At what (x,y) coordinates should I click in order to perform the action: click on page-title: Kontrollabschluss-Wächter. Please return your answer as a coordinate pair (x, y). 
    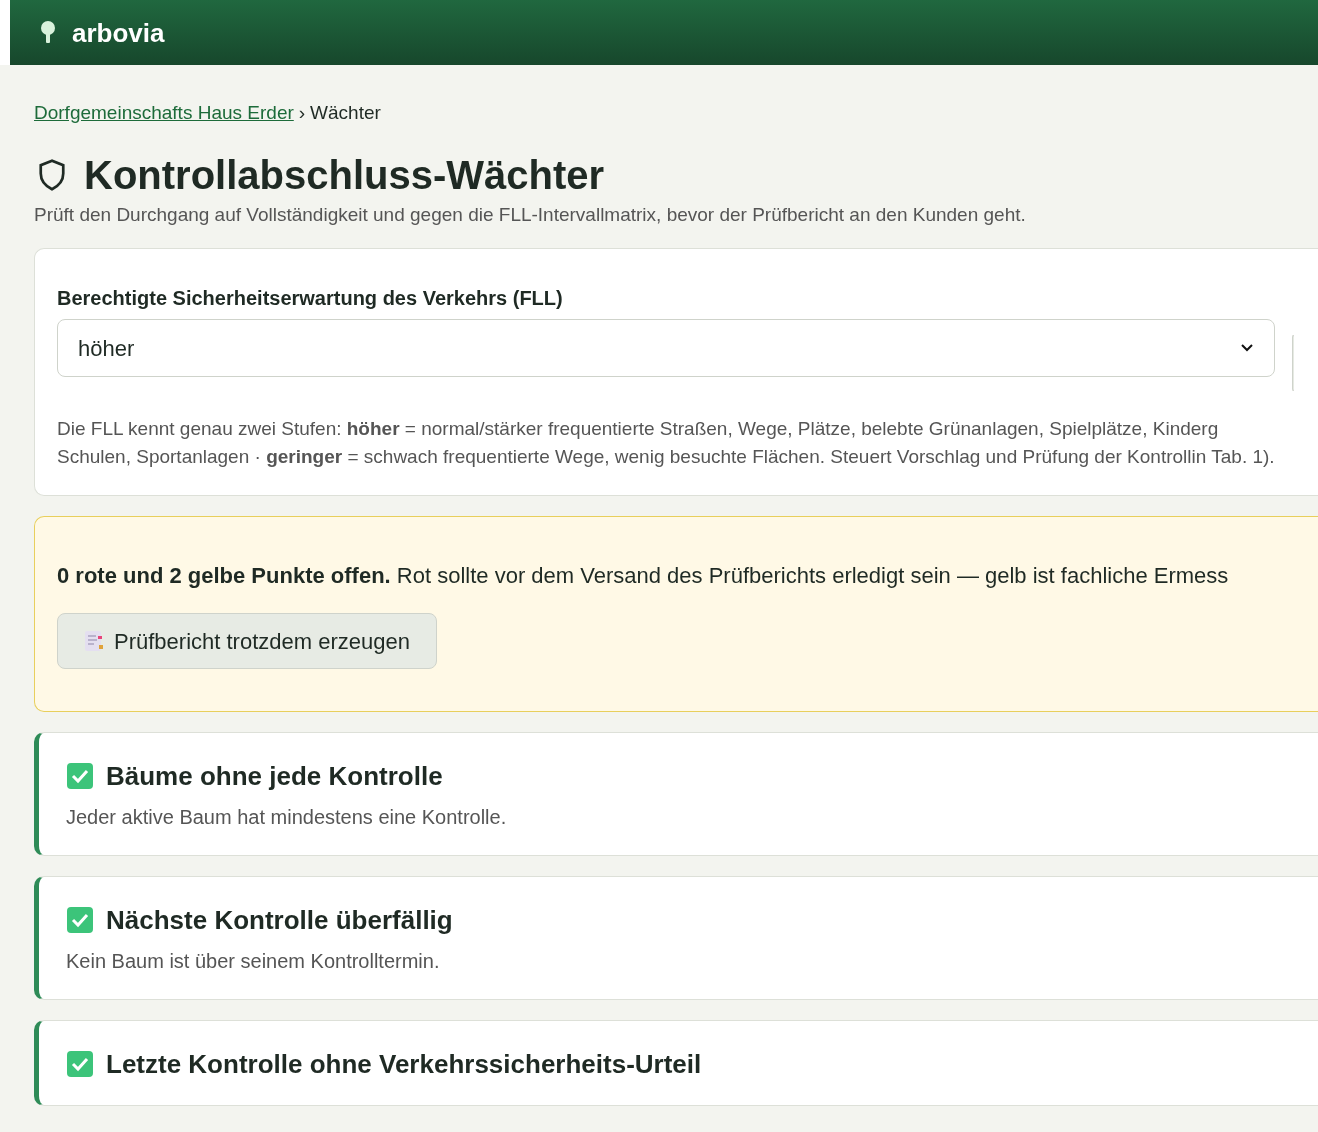
    Looking at the image, I should click on (344, 175).